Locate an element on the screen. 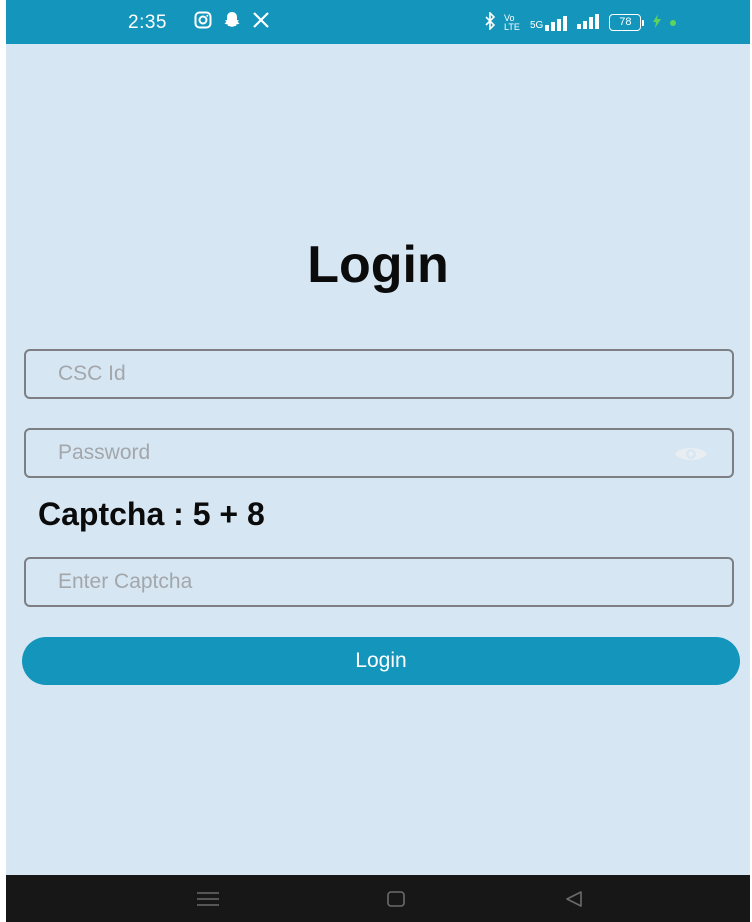 This screenshot has height=922, width=752. charging-icon is located at coordinates (657, 22).